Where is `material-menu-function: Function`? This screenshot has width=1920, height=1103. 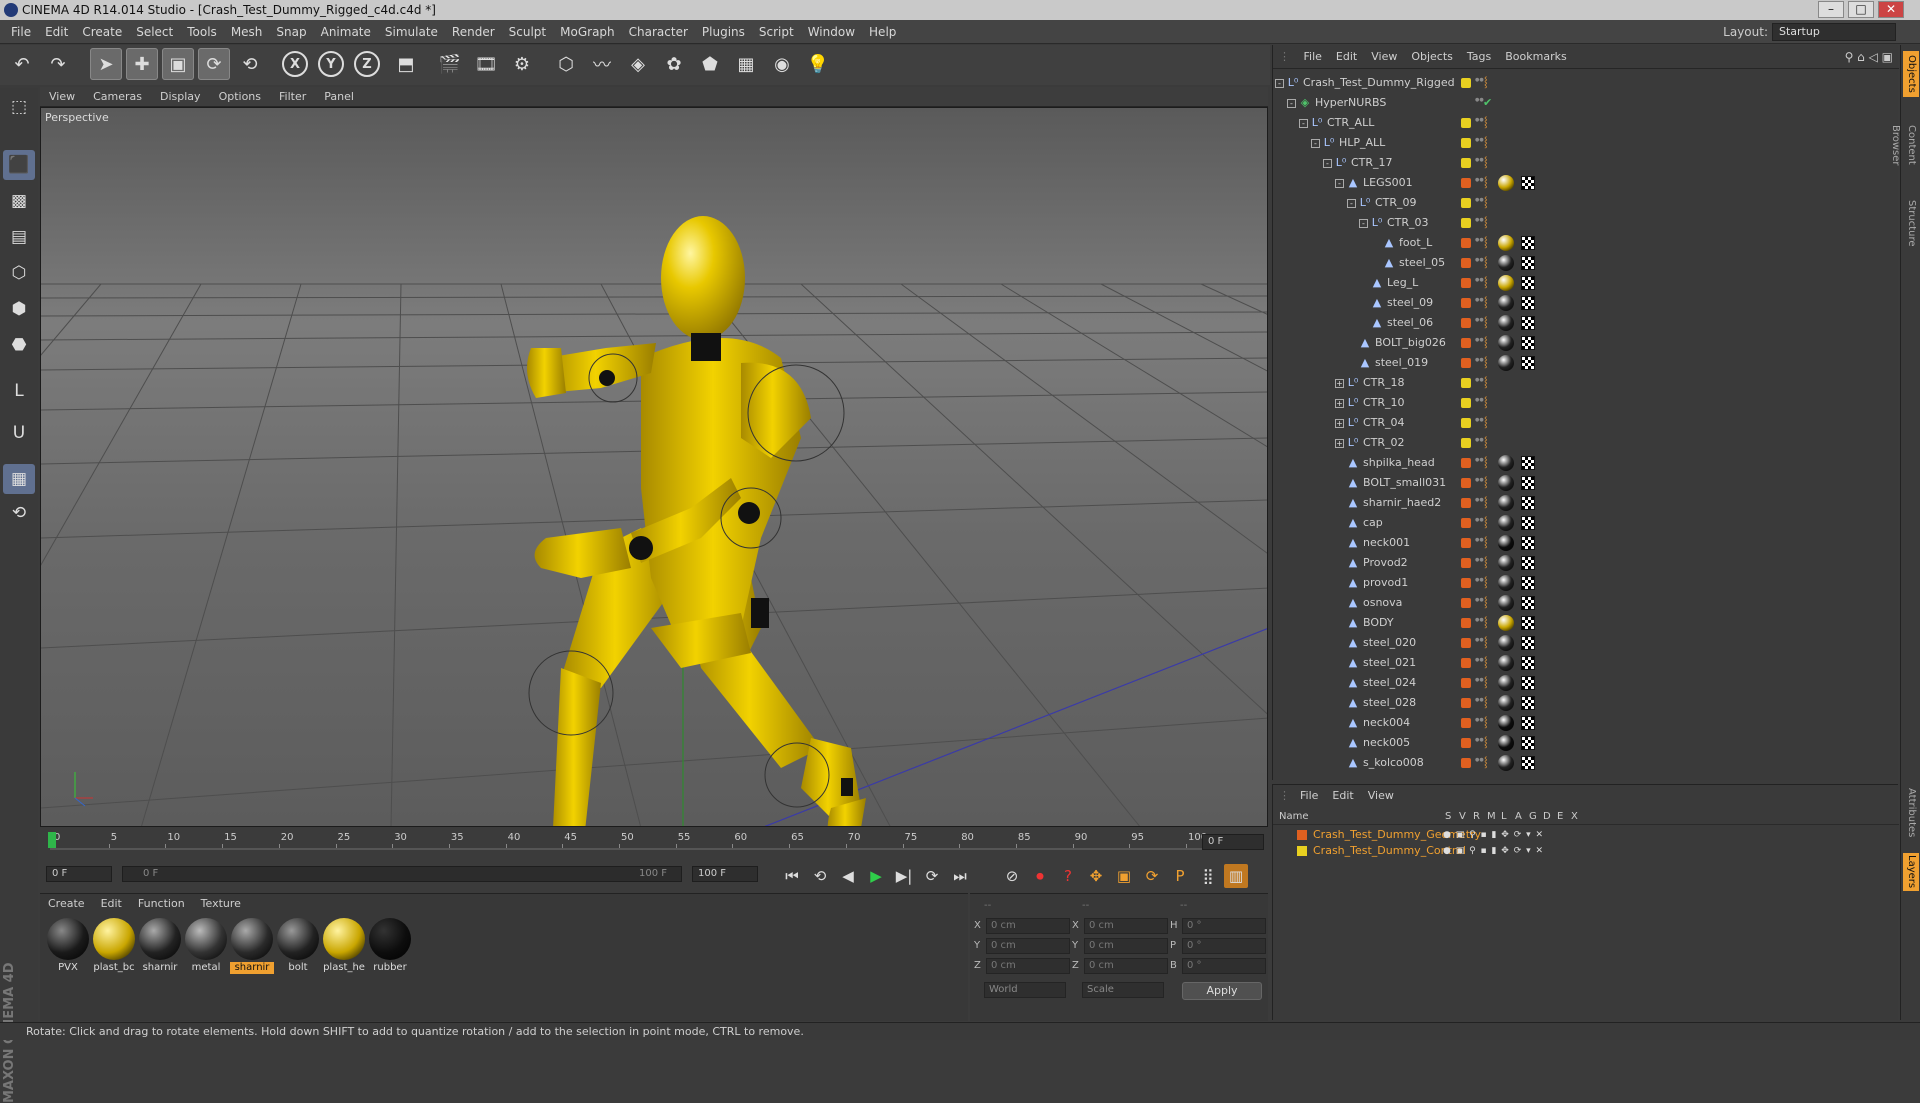 material-menu-function: Function is located at coordinates (161, 904).